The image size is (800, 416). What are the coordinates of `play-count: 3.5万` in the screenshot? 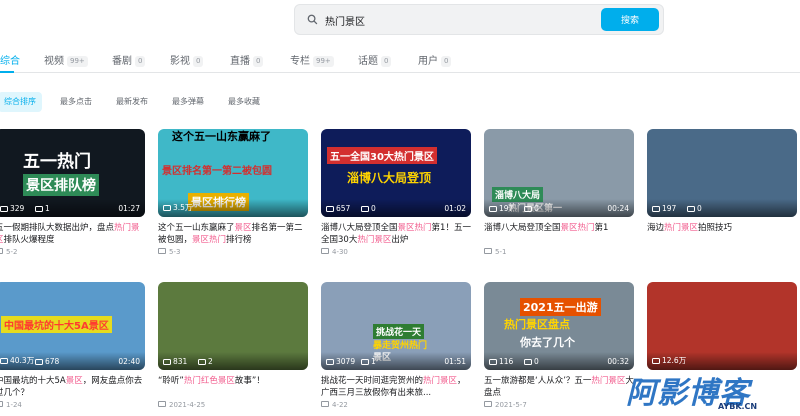 It's located at (177, 207).